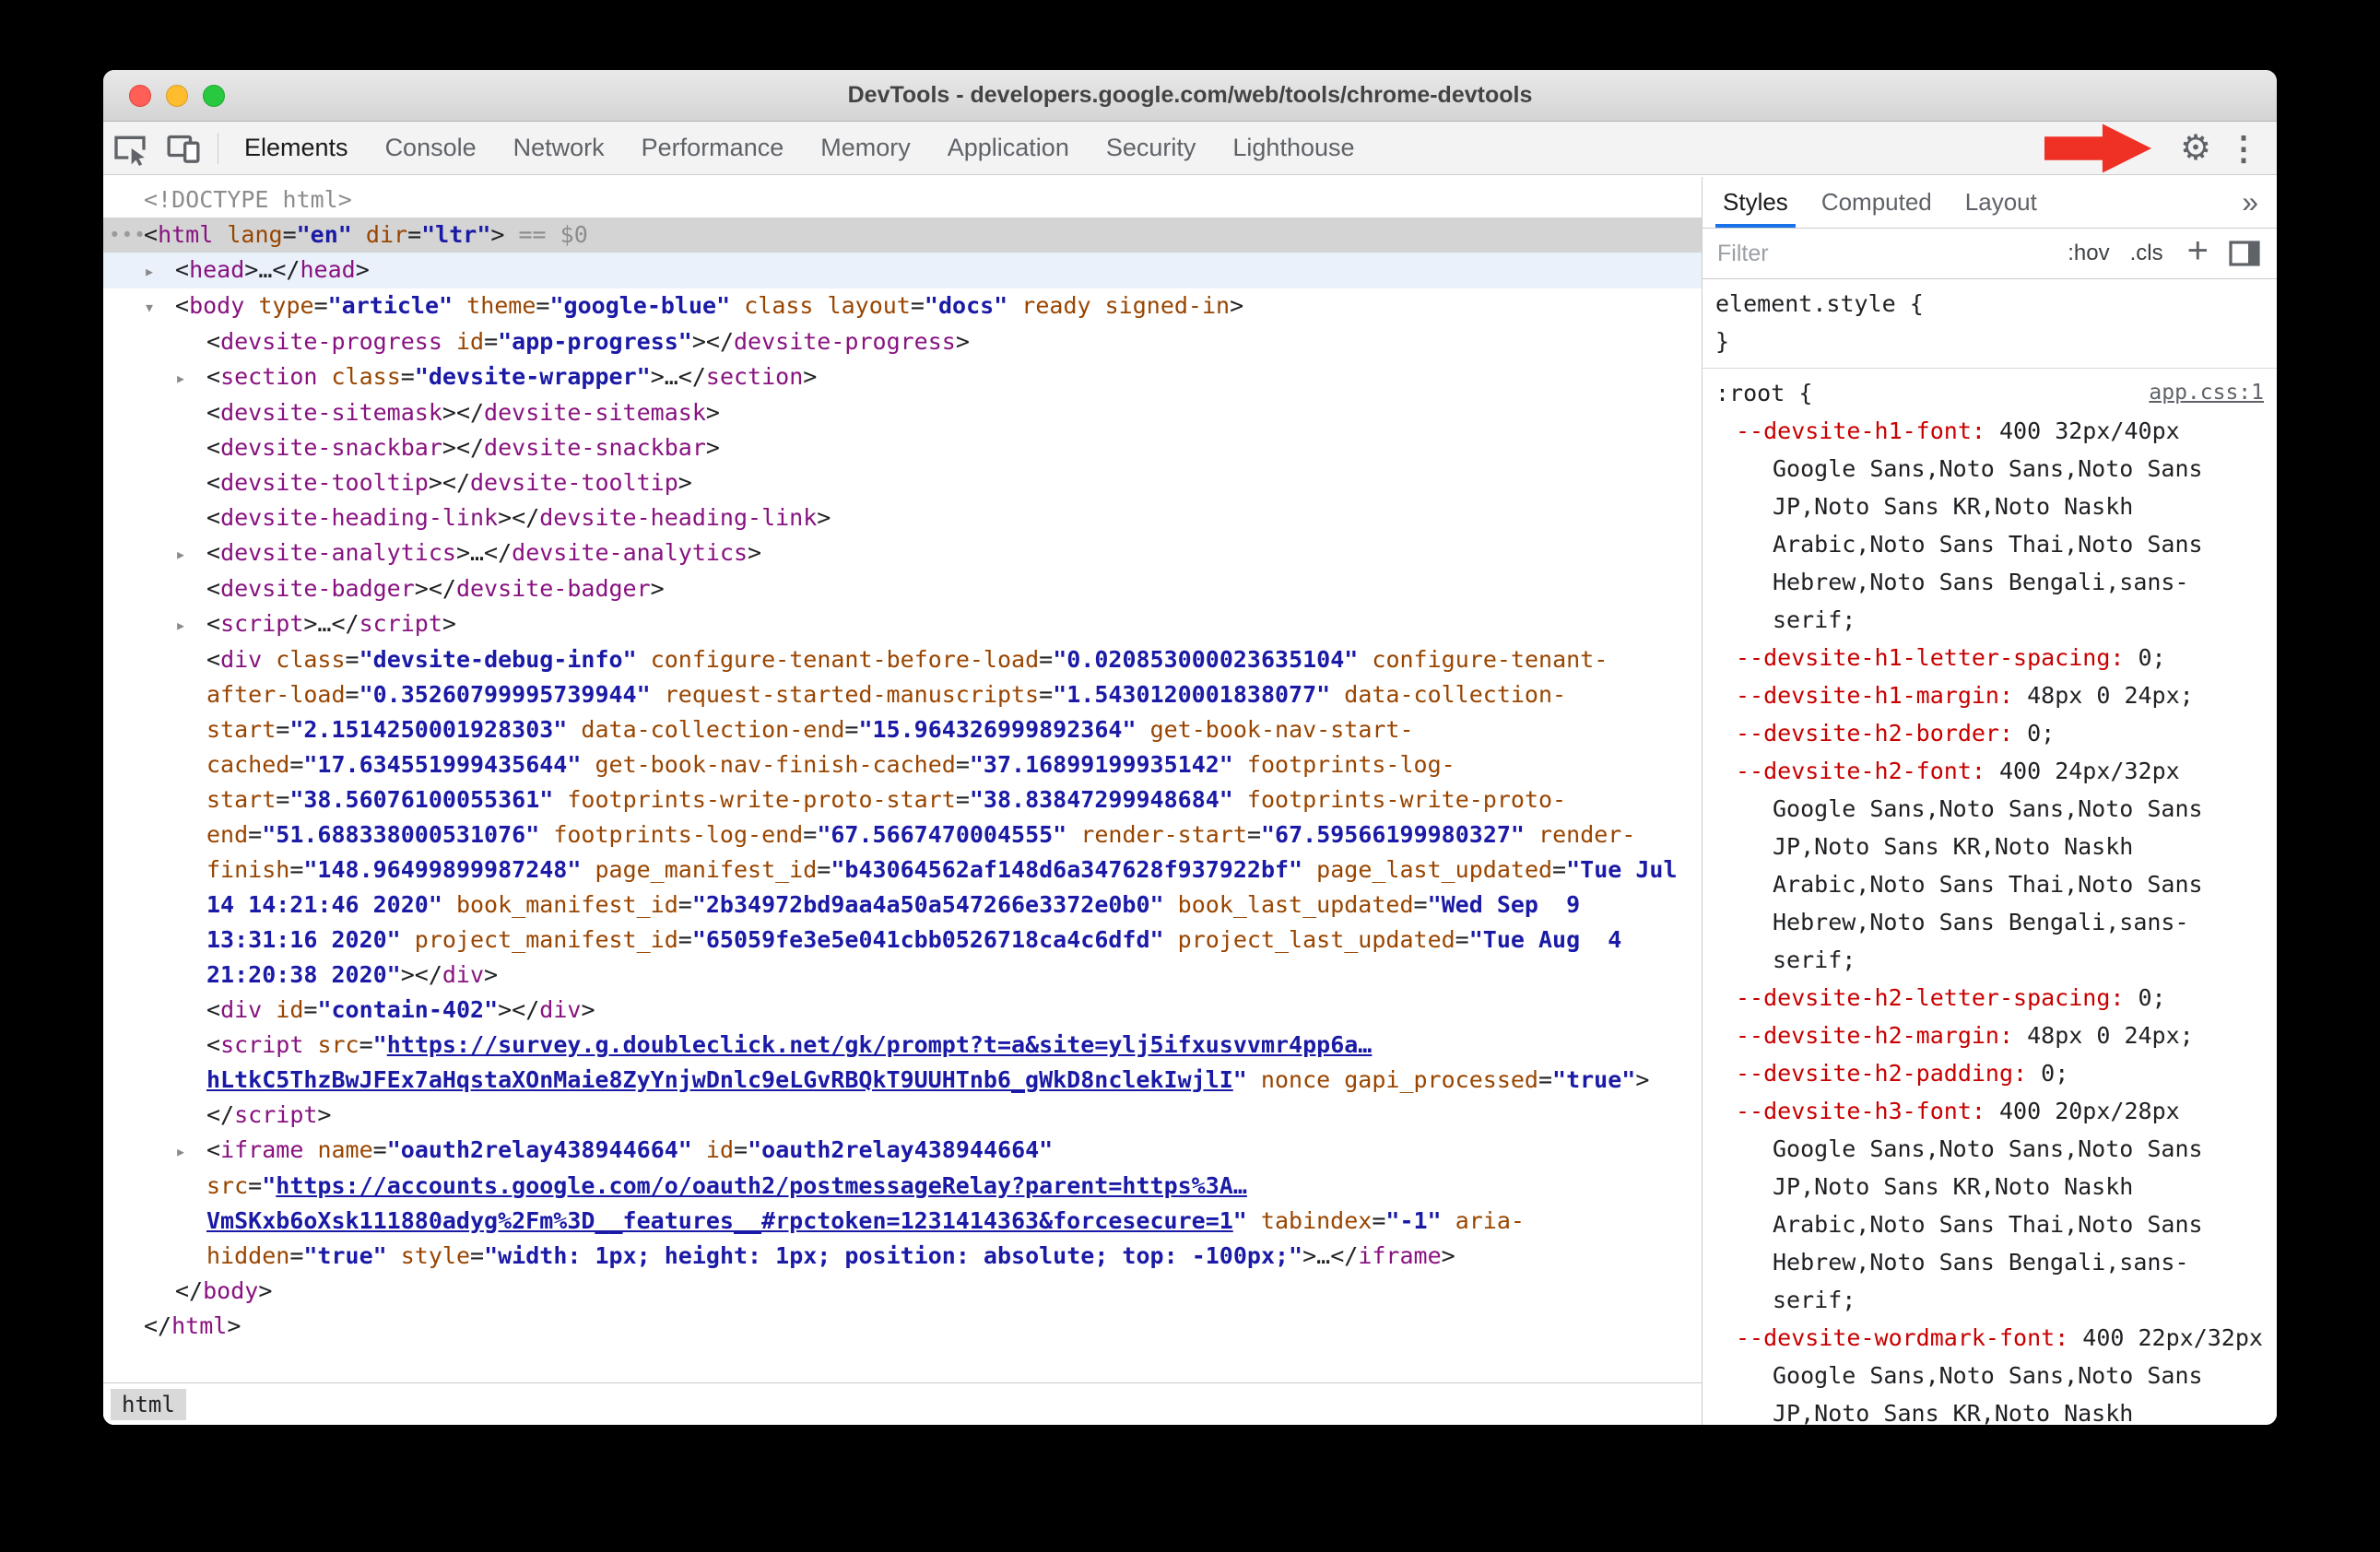 This screenshot has height=1552, width=2380. What do you see at coordinates (713, 148) in the screenshot?
I see `tab-performance: Performance` at bounding box center [713, 148].